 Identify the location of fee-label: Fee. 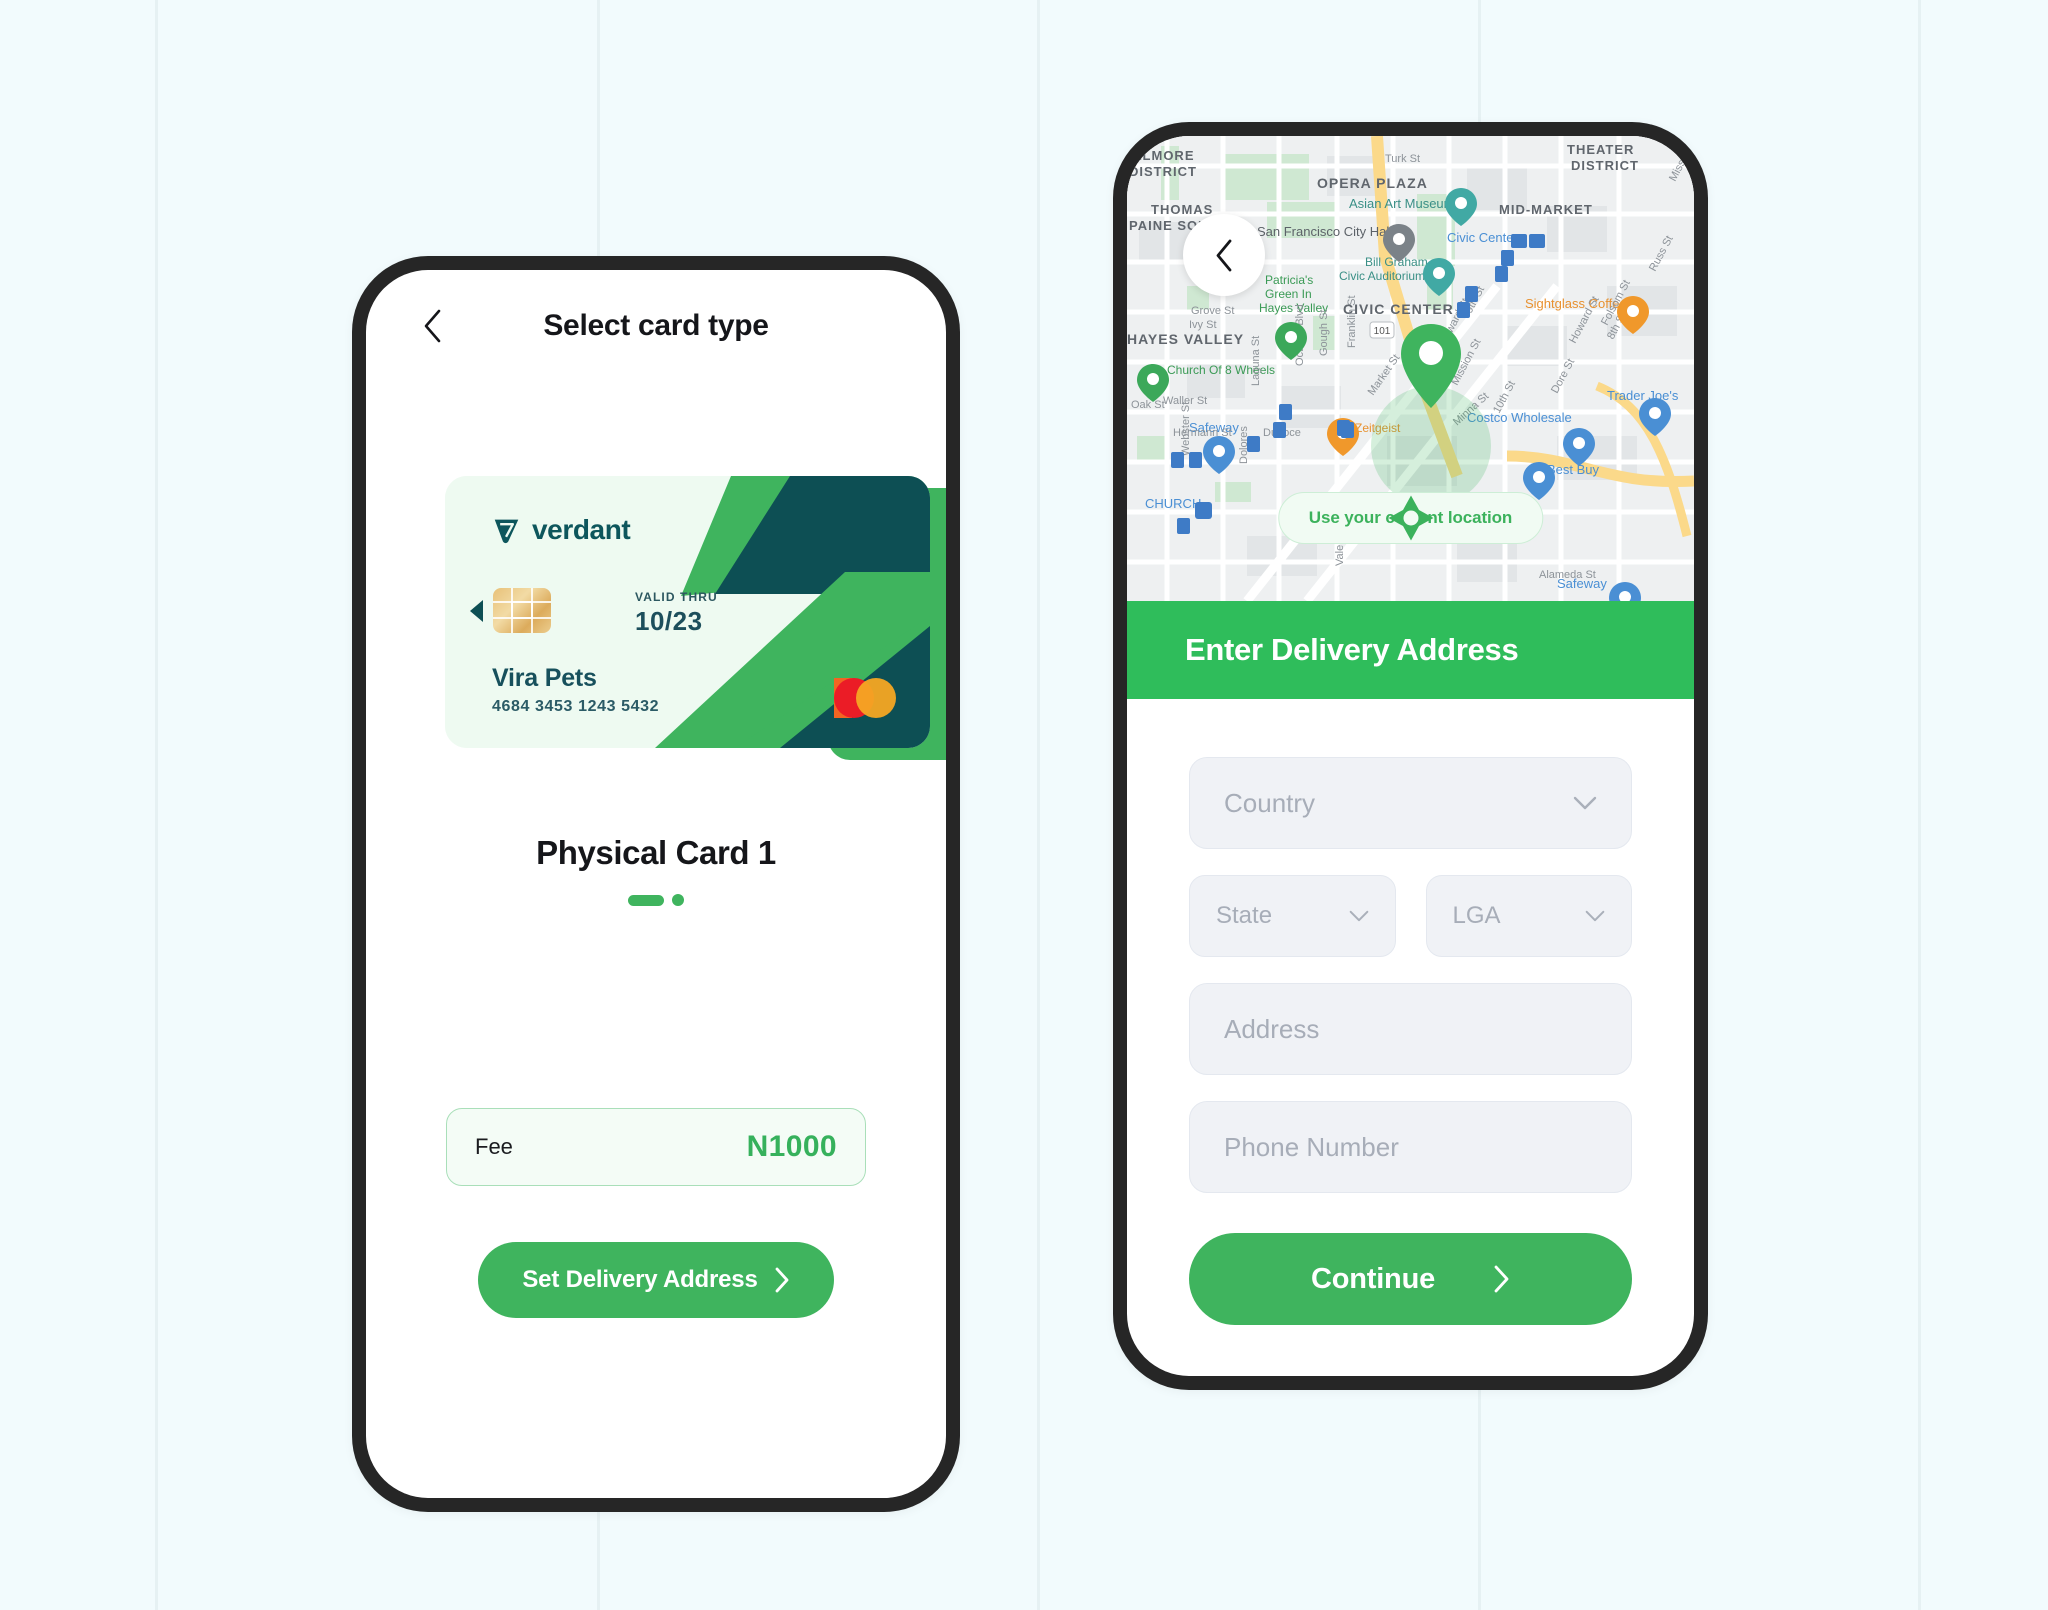
(494, 1146).